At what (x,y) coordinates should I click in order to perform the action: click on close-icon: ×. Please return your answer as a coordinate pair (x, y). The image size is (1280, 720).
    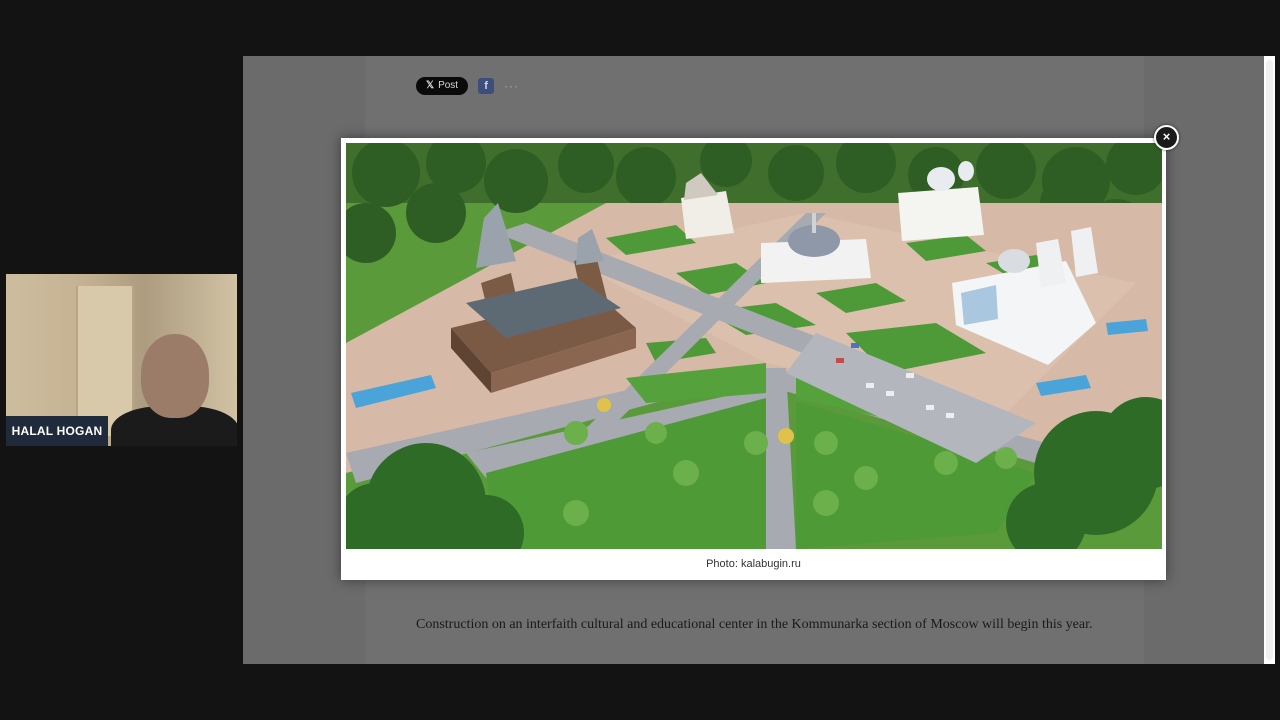
    Looking at the image, I should click on (1166, 137).